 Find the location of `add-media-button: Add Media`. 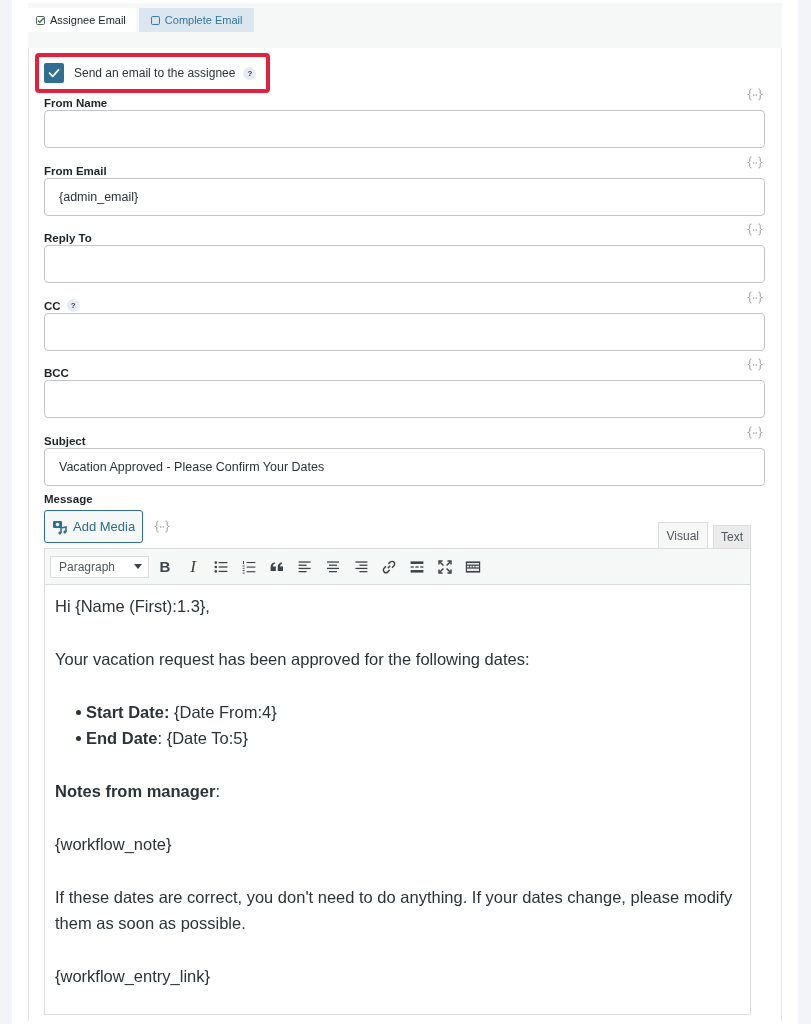

add-media-button: Add Media is located at coordinates (94, 526).